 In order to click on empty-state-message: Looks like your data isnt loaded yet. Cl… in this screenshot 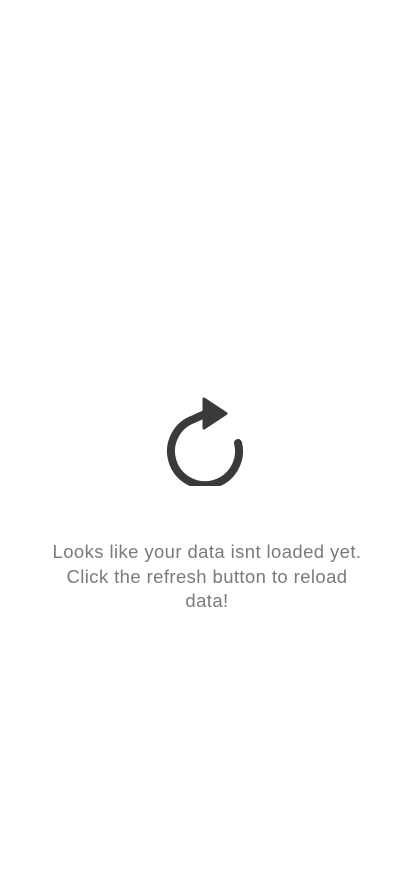, I will do `click(207, 576)`.